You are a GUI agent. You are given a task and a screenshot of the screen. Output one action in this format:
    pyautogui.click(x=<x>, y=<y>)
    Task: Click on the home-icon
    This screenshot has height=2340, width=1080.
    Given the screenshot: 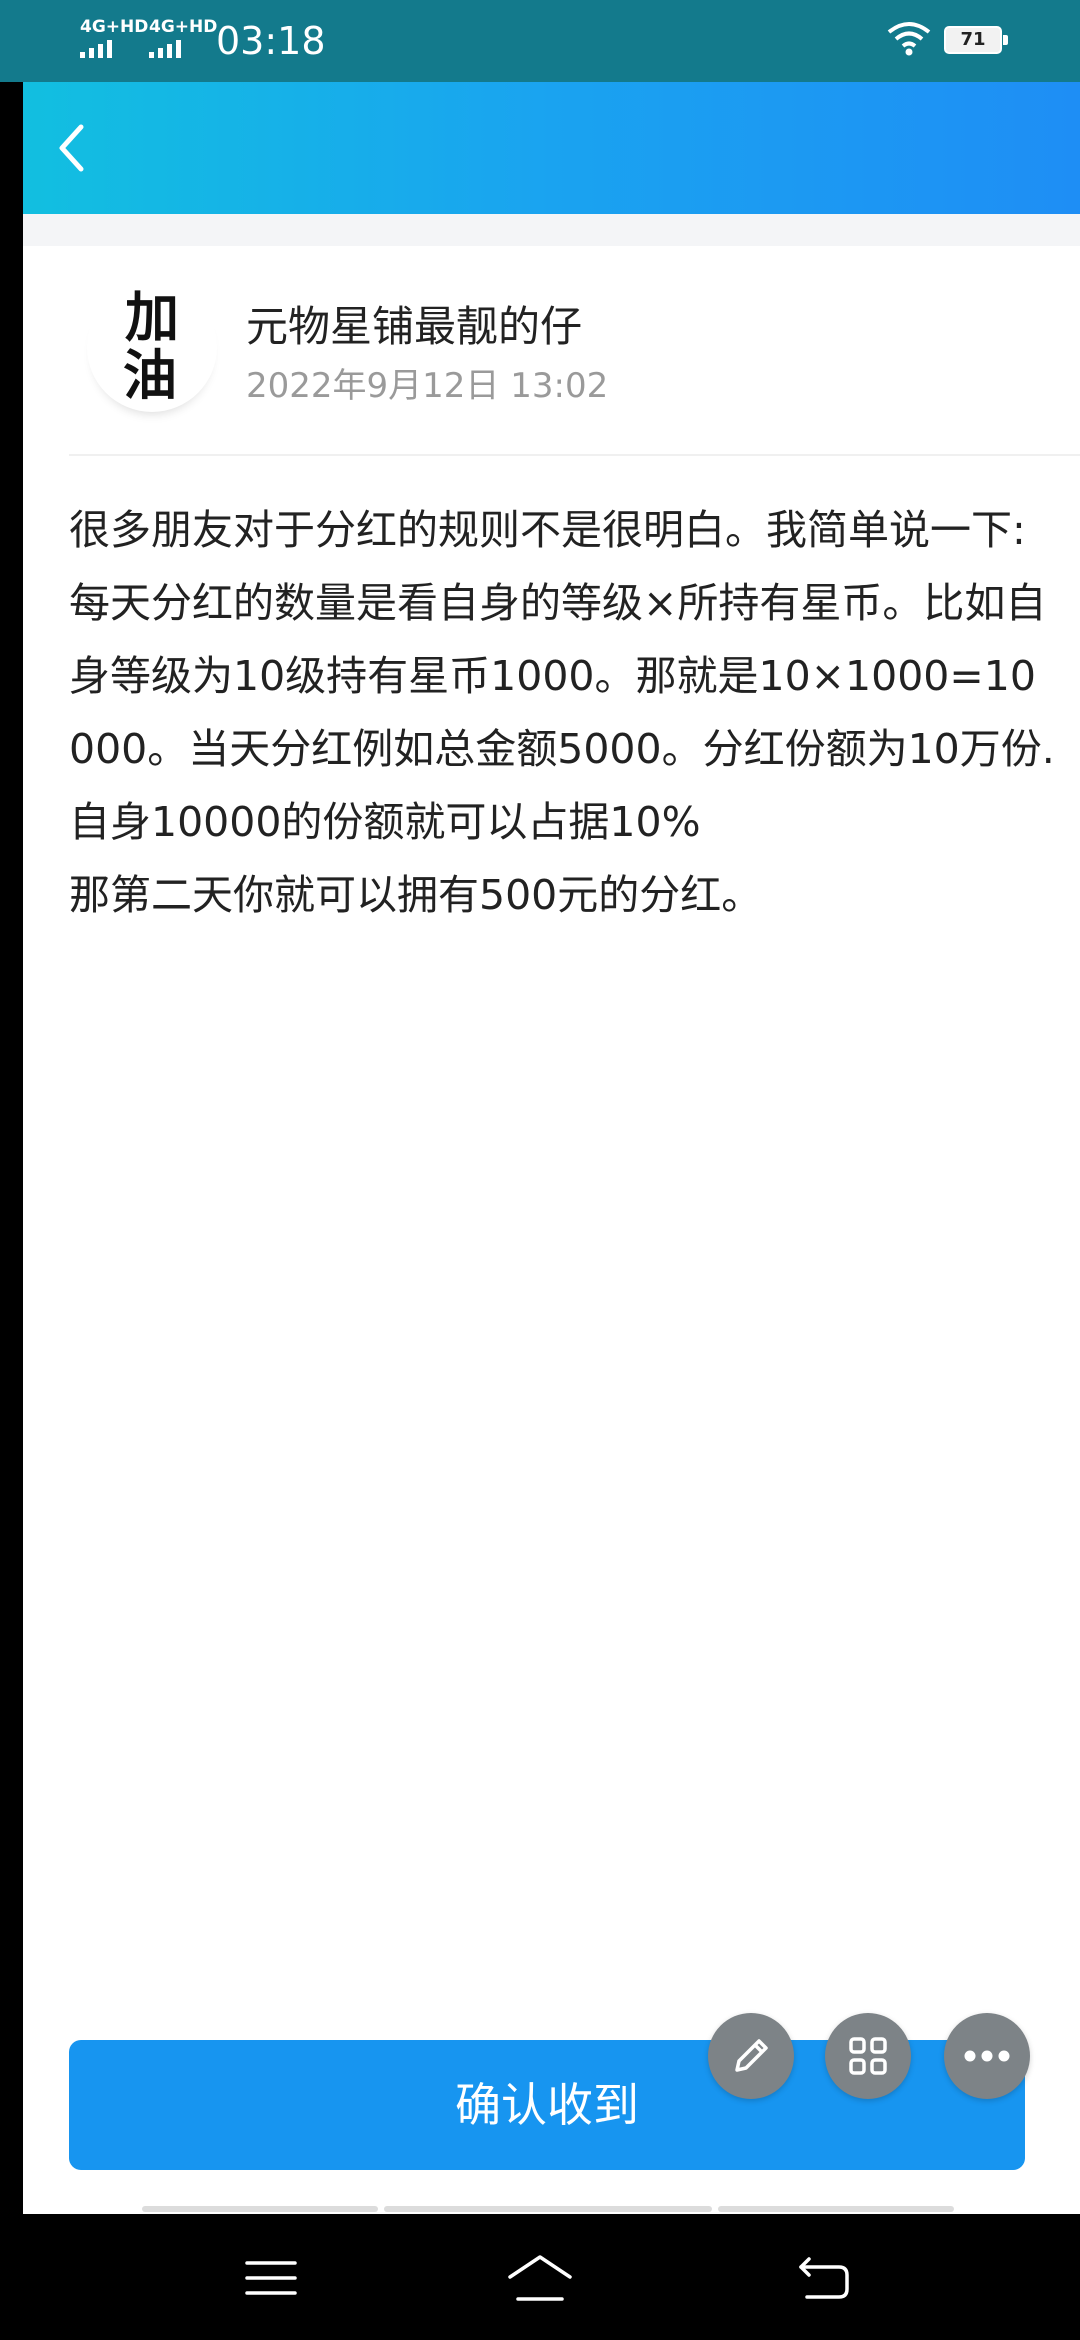 What is the action you would take?
    pyautogui.click(x=540, y=2278)
    